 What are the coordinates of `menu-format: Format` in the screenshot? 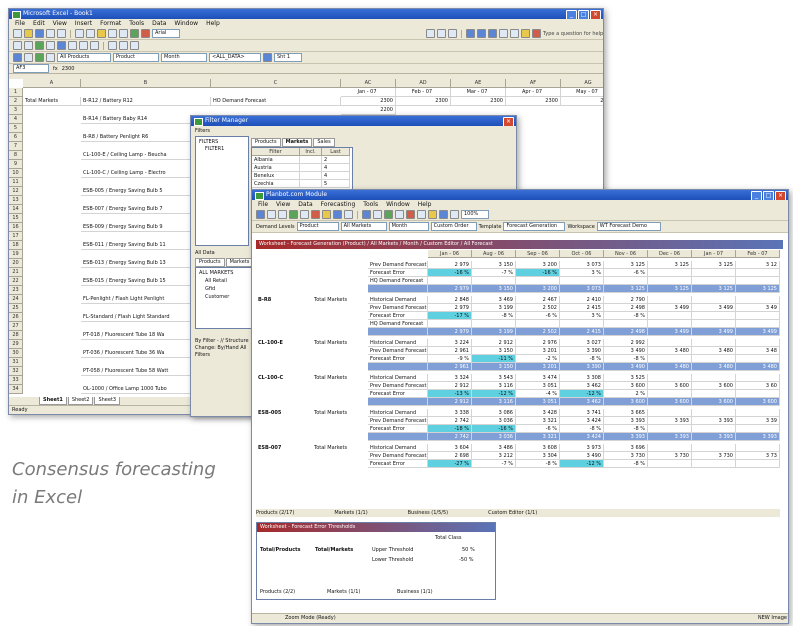 It's located at (110, 23).